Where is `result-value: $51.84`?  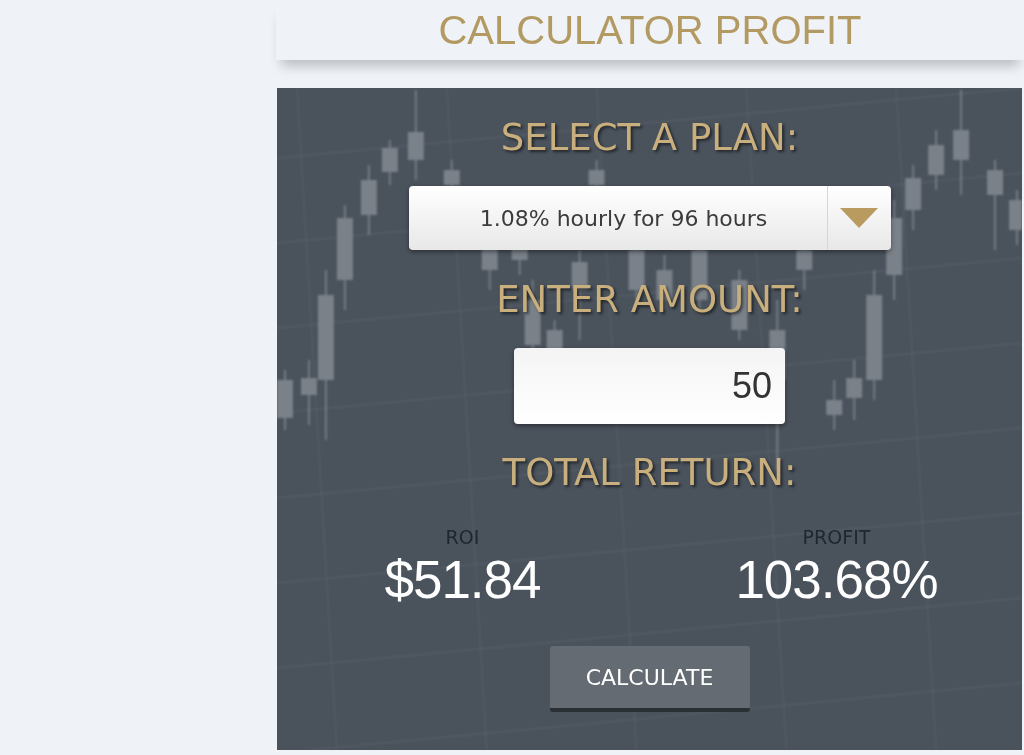
result-value: $51.84 is located at coordinates (462, 580).